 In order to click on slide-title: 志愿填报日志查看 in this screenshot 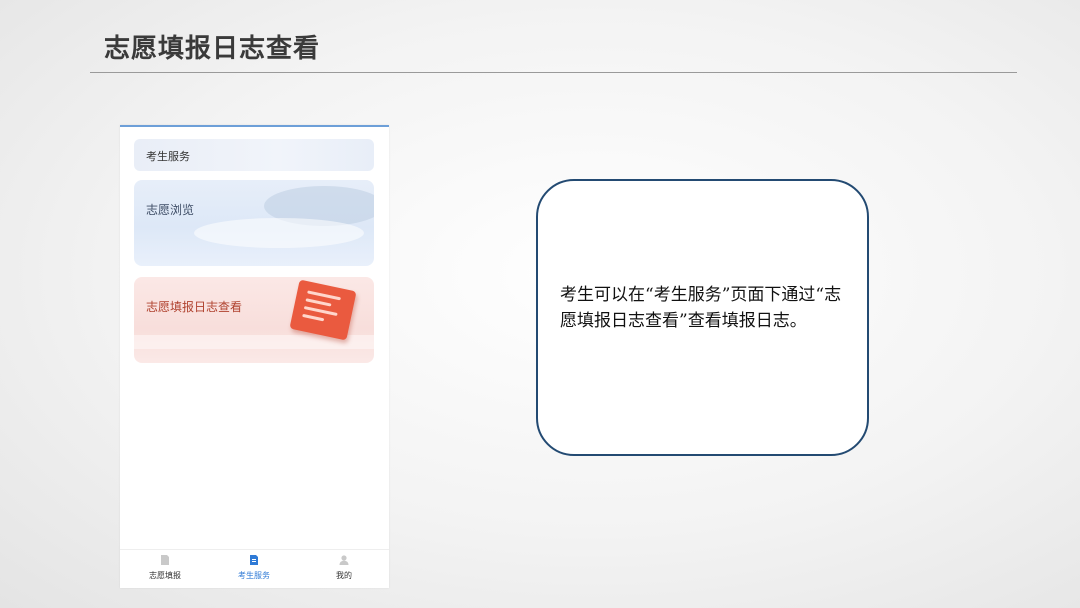, I will do `click(212, 49)`.